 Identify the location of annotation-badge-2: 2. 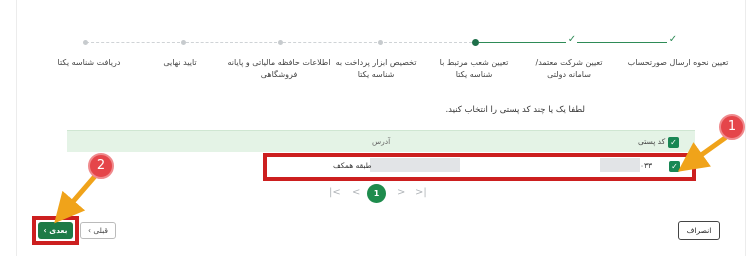
(101, 166).